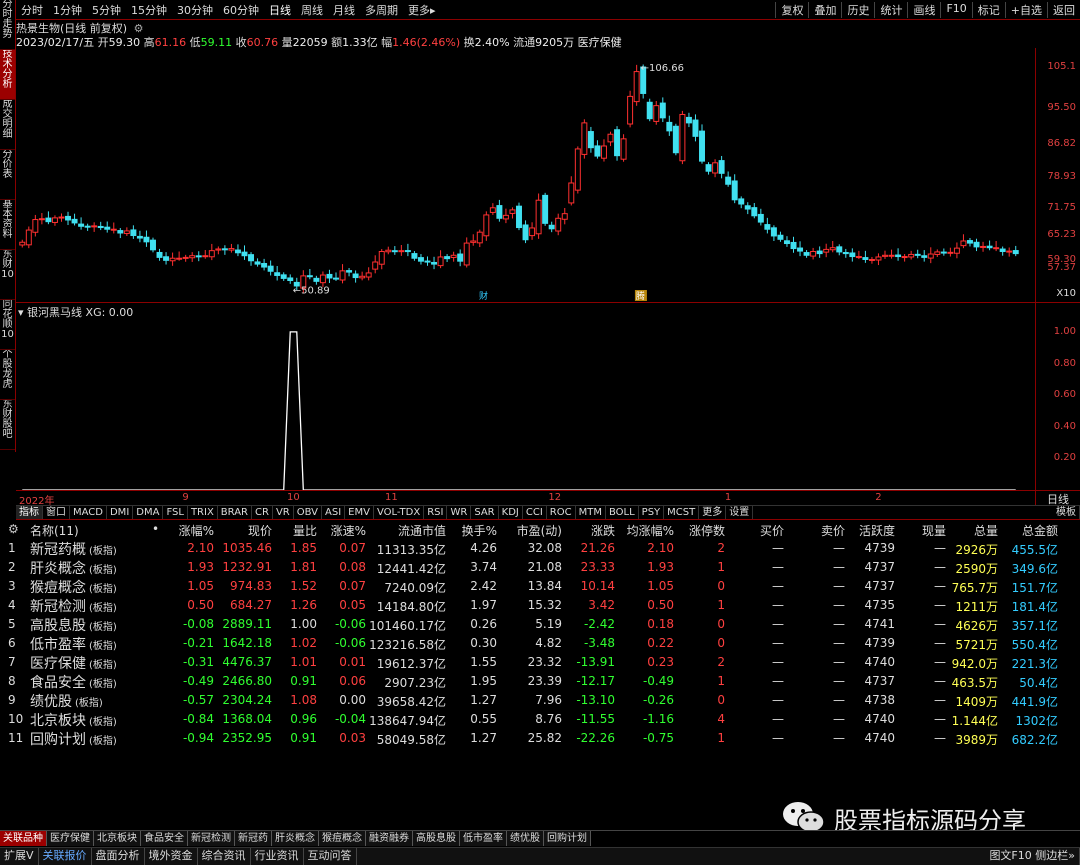 The image size is (1080, 865). I want to click on column-header: 换手%, so click(479, 530).